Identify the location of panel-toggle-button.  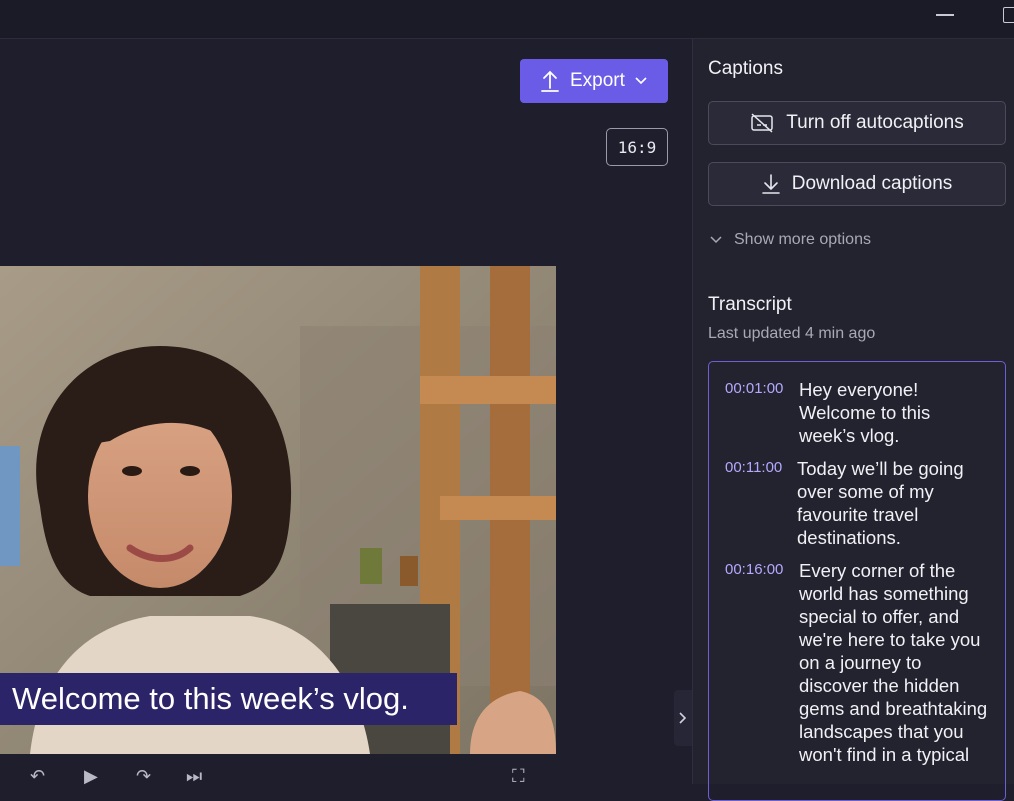
(683, 718).